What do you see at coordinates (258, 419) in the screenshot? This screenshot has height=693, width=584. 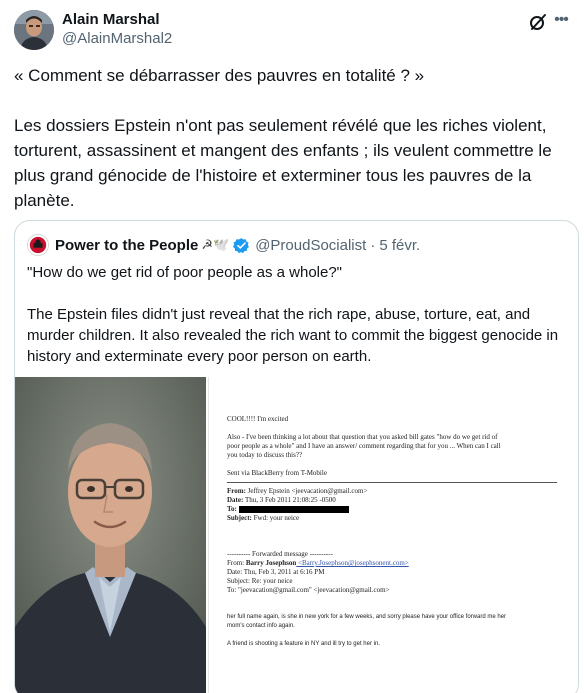 I see `doc-line: COOL!!!! I'm excited` at bounding box center [258, 419].